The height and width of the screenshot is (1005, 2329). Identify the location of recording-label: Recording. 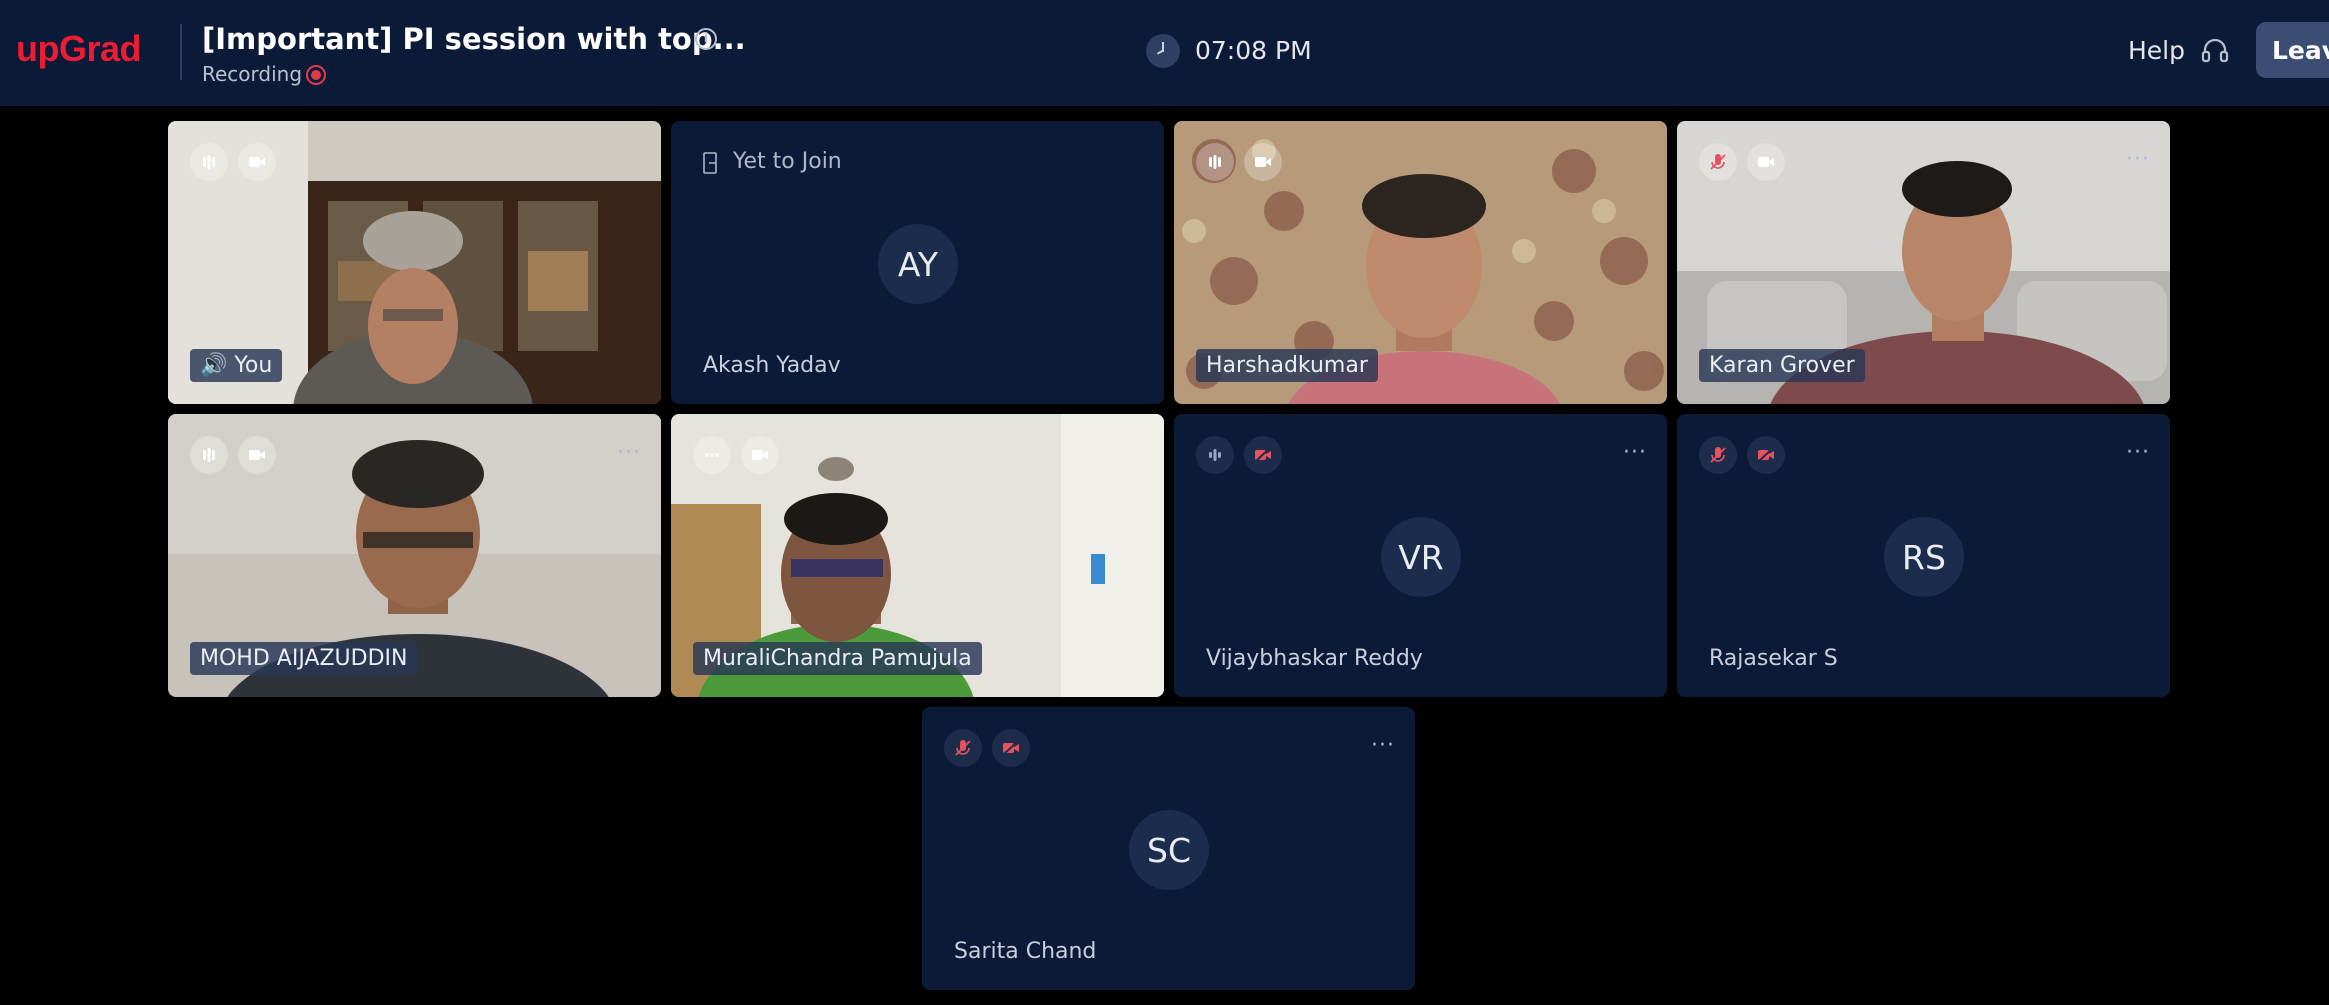
(252, 74).